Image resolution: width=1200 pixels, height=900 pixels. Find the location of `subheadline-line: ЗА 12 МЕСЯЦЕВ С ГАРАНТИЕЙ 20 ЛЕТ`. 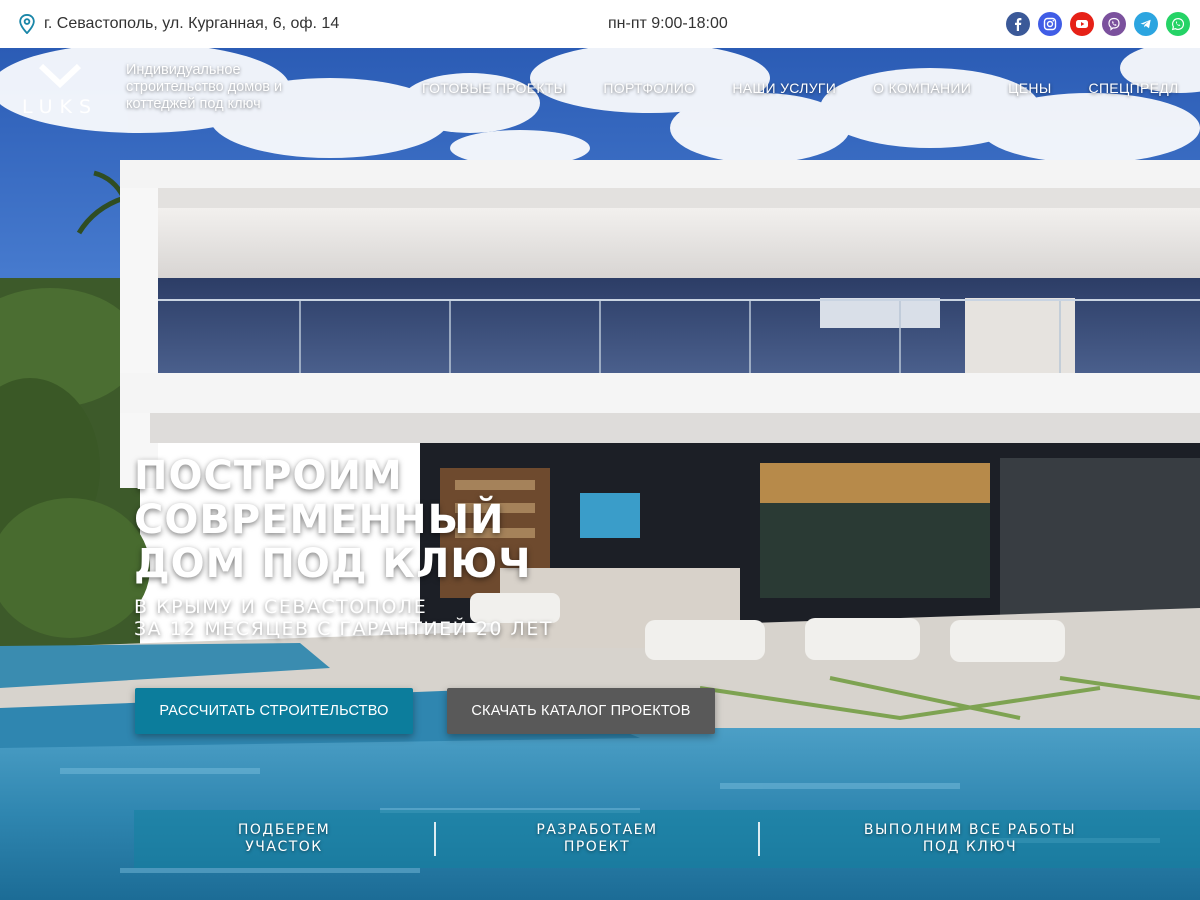

subheadline-line: ЗА 12 МЕСЯЦЕВ С ГАРАНТИЕЙ 20 ЛЕТ is located at coordinates (343, 629).